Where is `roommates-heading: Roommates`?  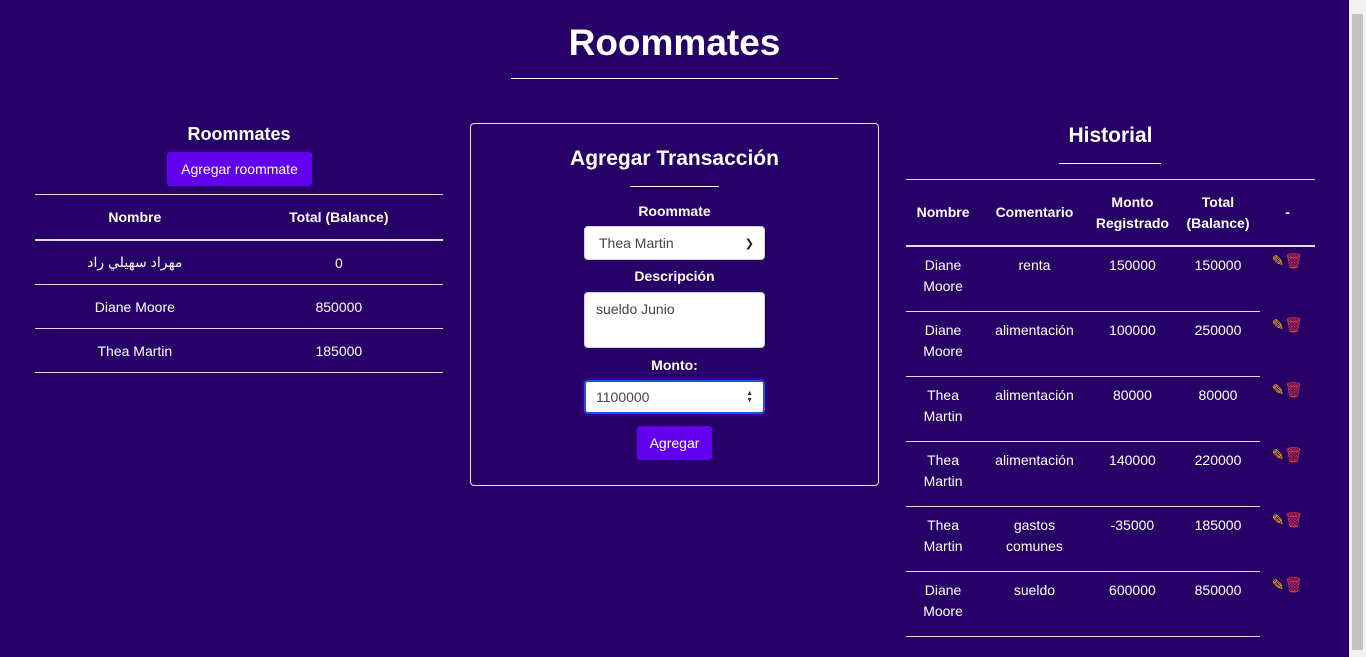
roommates-heading: Roommates is located at coordinates (239, 134).